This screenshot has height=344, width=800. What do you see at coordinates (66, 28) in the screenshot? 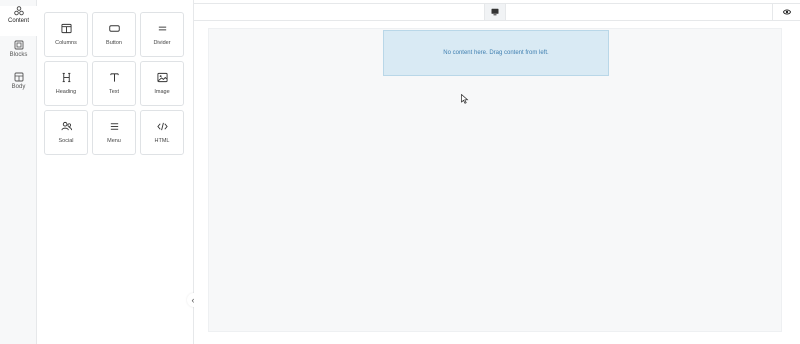
I see `columns-icon` at bounding box center [66, 28].